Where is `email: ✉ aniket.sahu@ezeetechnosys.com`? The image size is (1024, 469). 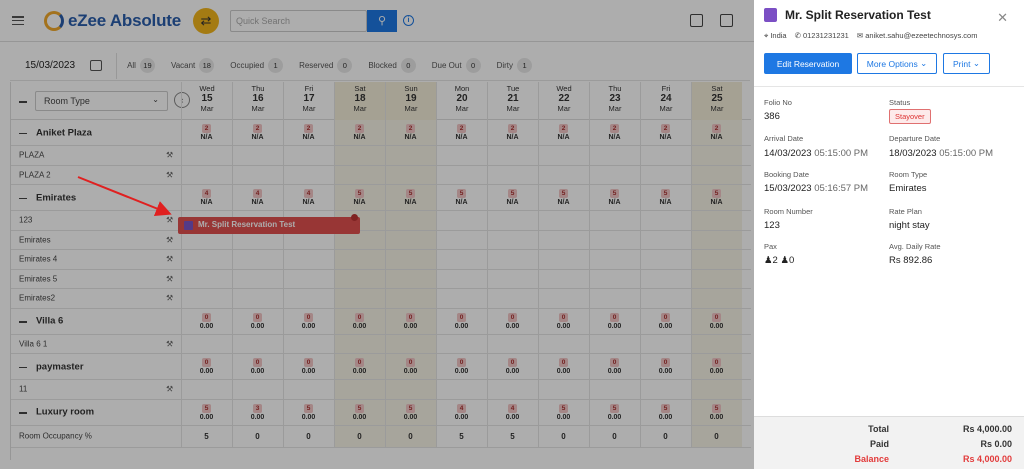
email: ✉ aniket.sahu@ezeetechnosys.com is located at coordinates (917, 35).